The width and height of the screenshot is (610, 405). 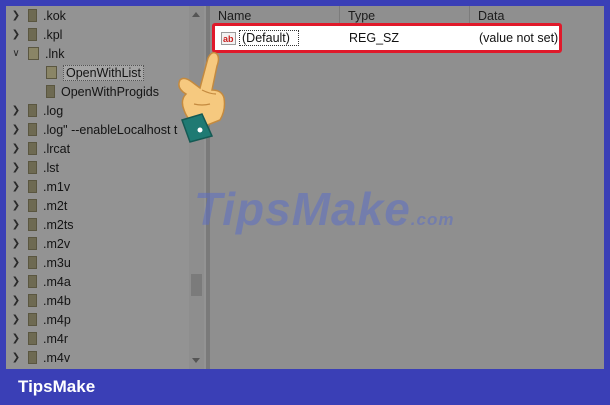 What do you see at coordinates (196, 285) in the screenshot?
I see `scrollbar-thumb` at bounding box center [196, 285].